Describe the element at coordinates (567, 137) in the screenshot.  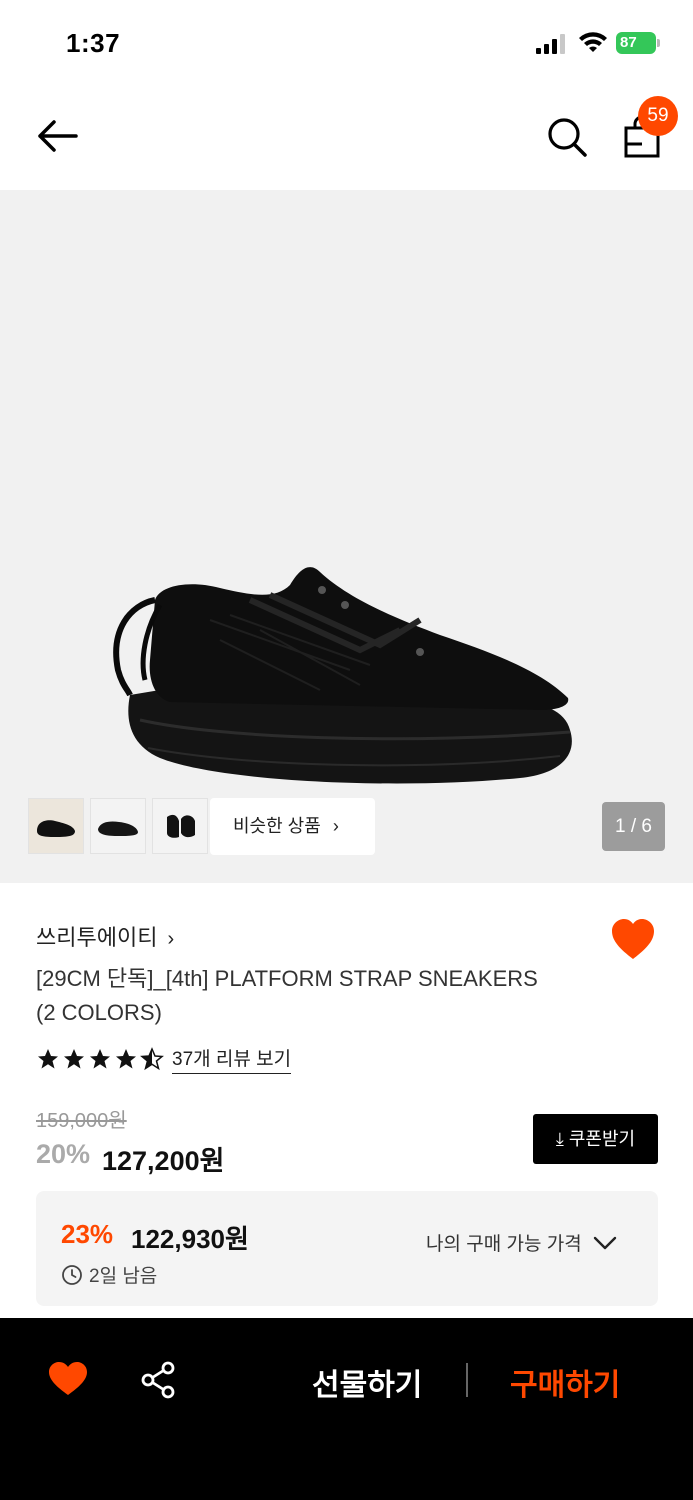
I see `search-icon` at that location.